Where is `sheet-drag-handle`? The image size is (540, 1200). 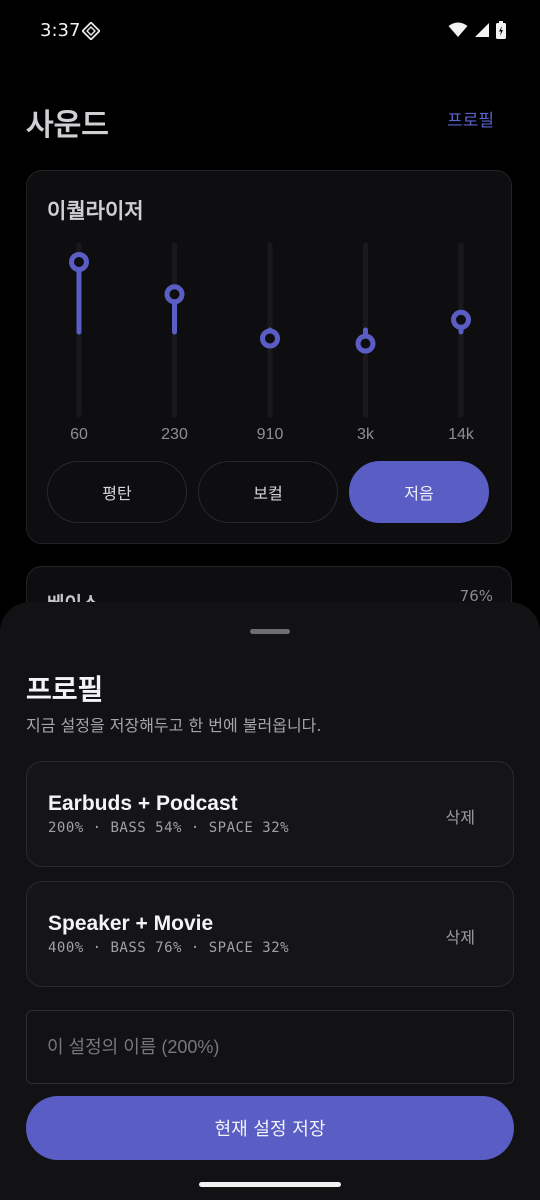
sheet-drag-handle is located at coordinates (270, 631).